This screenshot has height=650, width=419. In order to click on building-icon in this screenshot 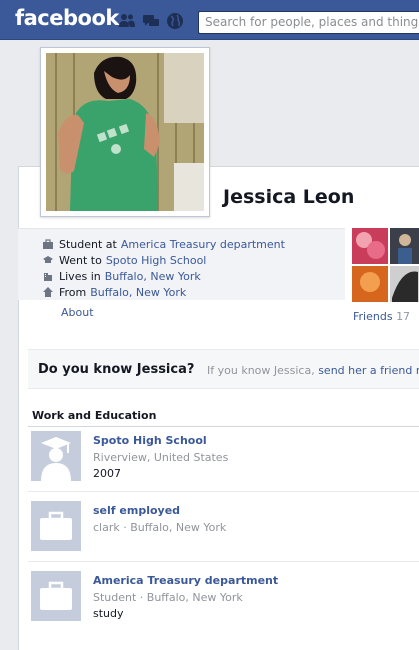, I will do `click(48, 277)`.